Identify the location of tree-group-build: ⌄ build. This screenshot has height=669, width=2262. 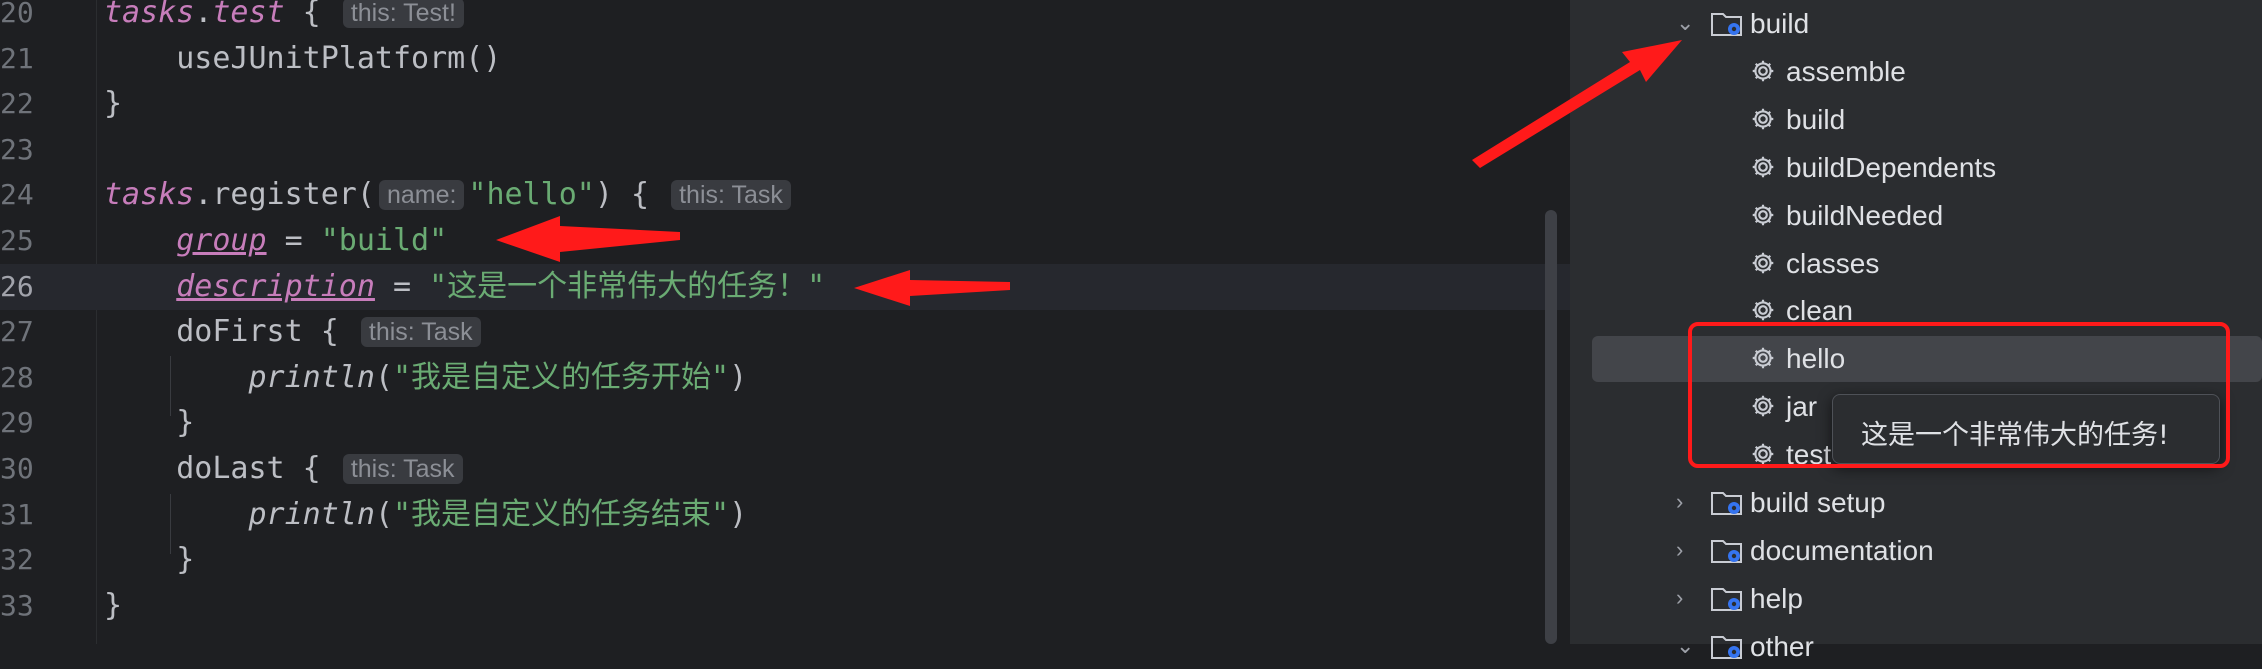
(1916, 23).